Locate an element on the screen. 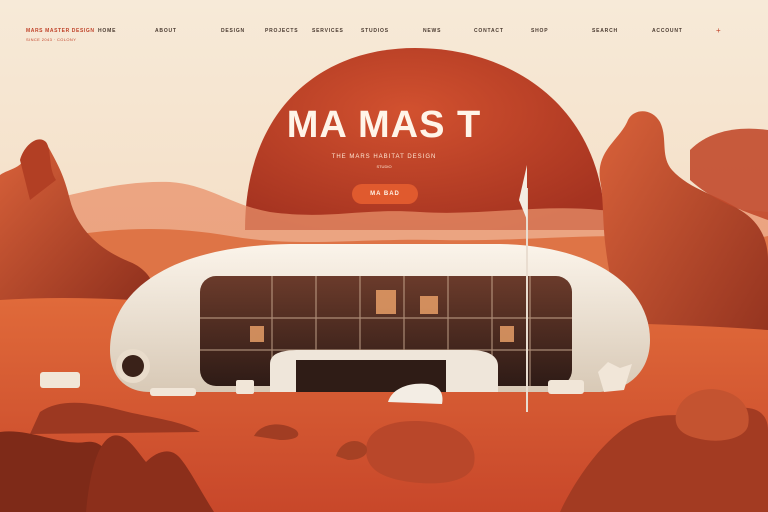  brand-logo-text: MARS MASTER DESIGN is located at coordinates (60, 31).